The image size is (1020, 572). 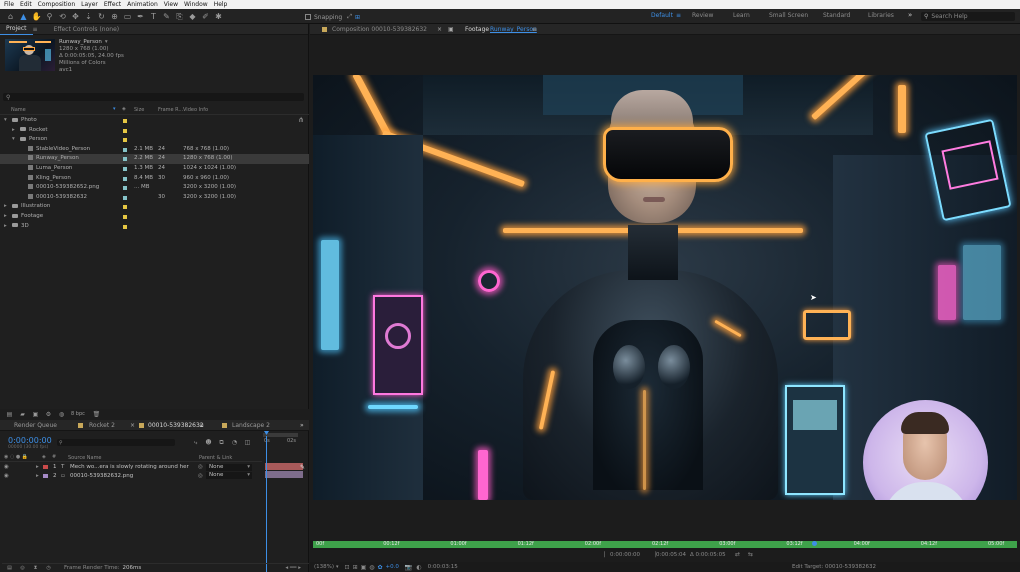 I want to click on layer-row: ◉ ▸ 2 ▫ 00010-539382632.png ◎ None ▾, so click(x=131, y=476).